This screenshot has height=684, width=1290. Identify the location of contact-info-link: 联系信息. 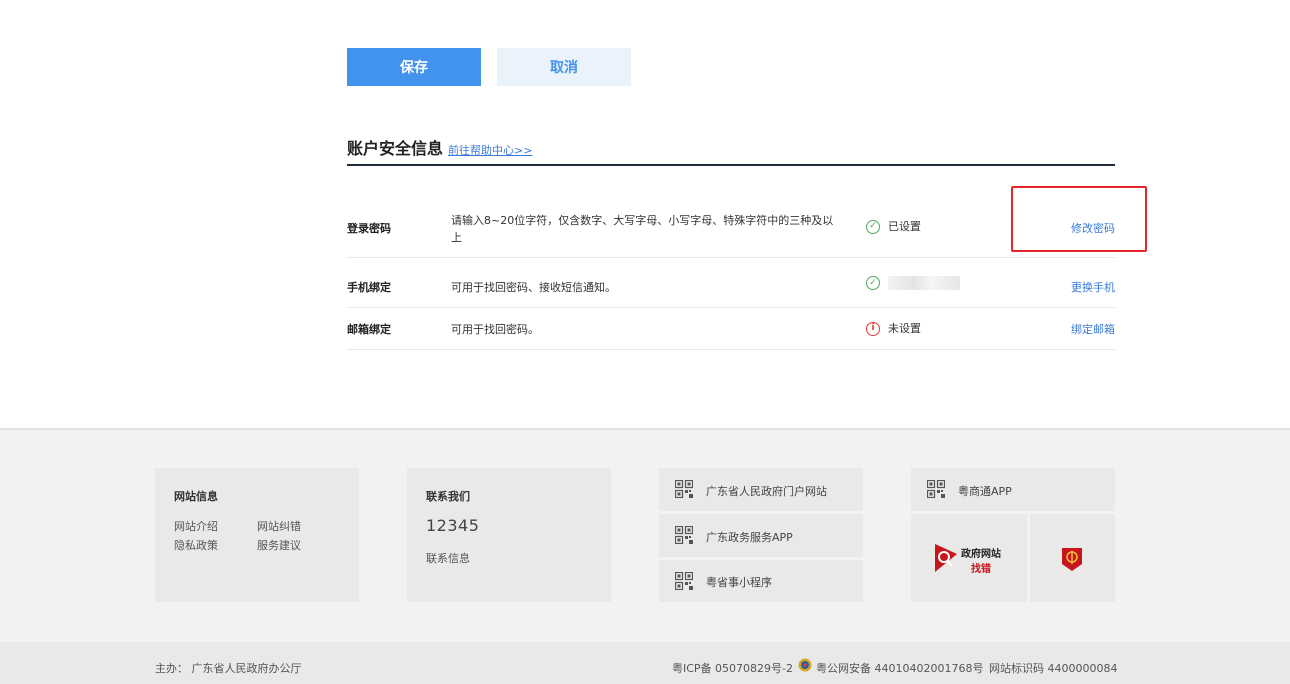
(448, 558).